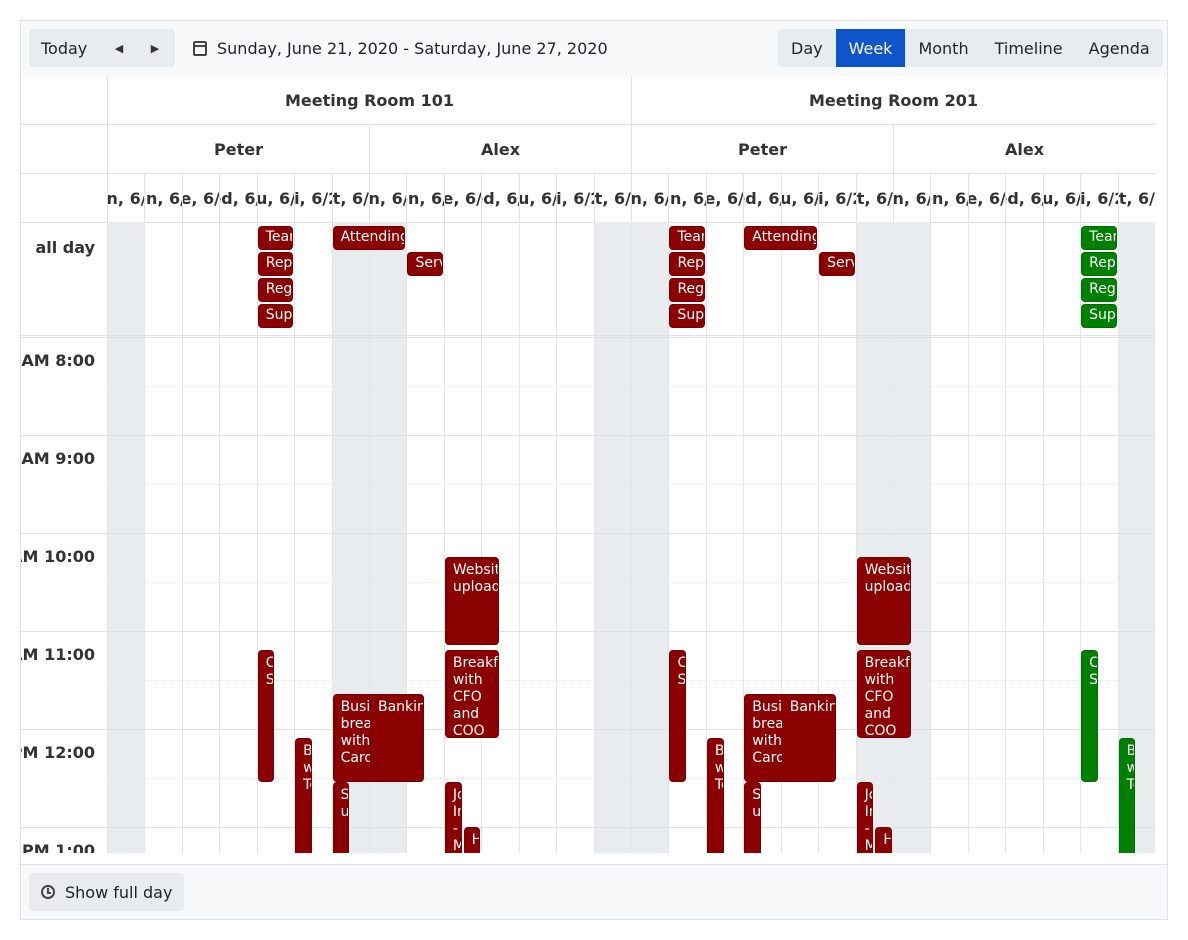 This screenshot has width=1188, height=940. I want to click on view-timeline-button: Timeline, so click(1029, 48).